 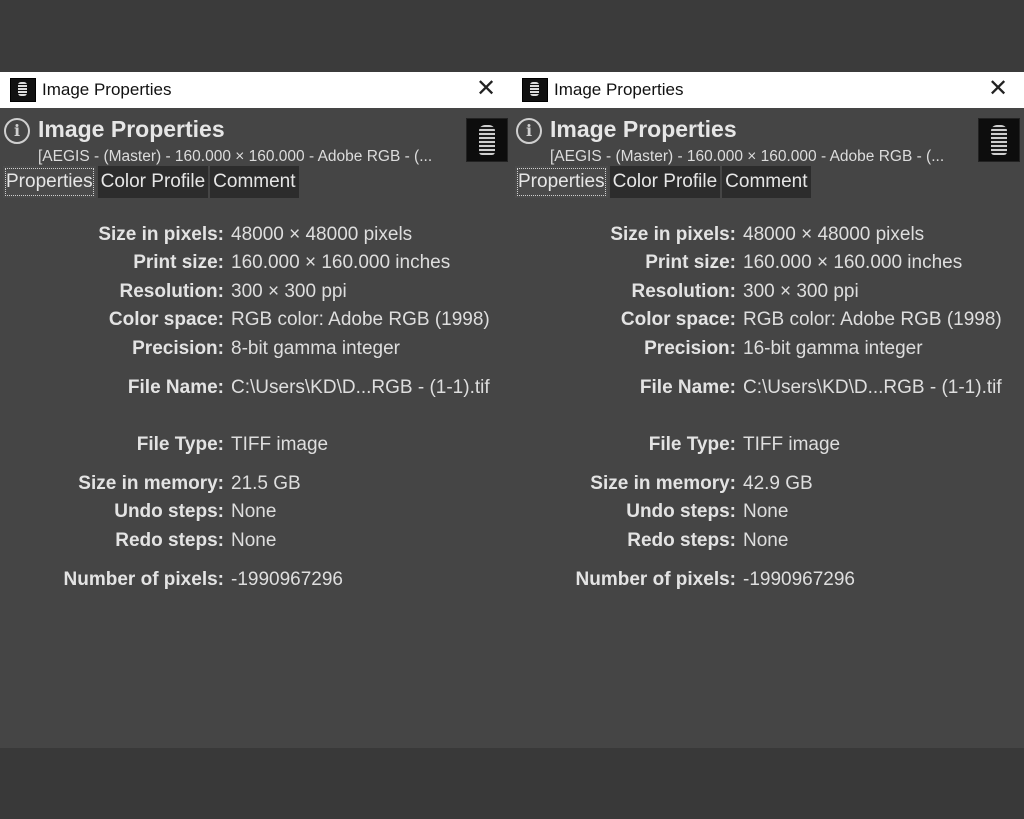 I want to click on property-row: Size in memory: 42.9 GB, so click(x=768, y=486).